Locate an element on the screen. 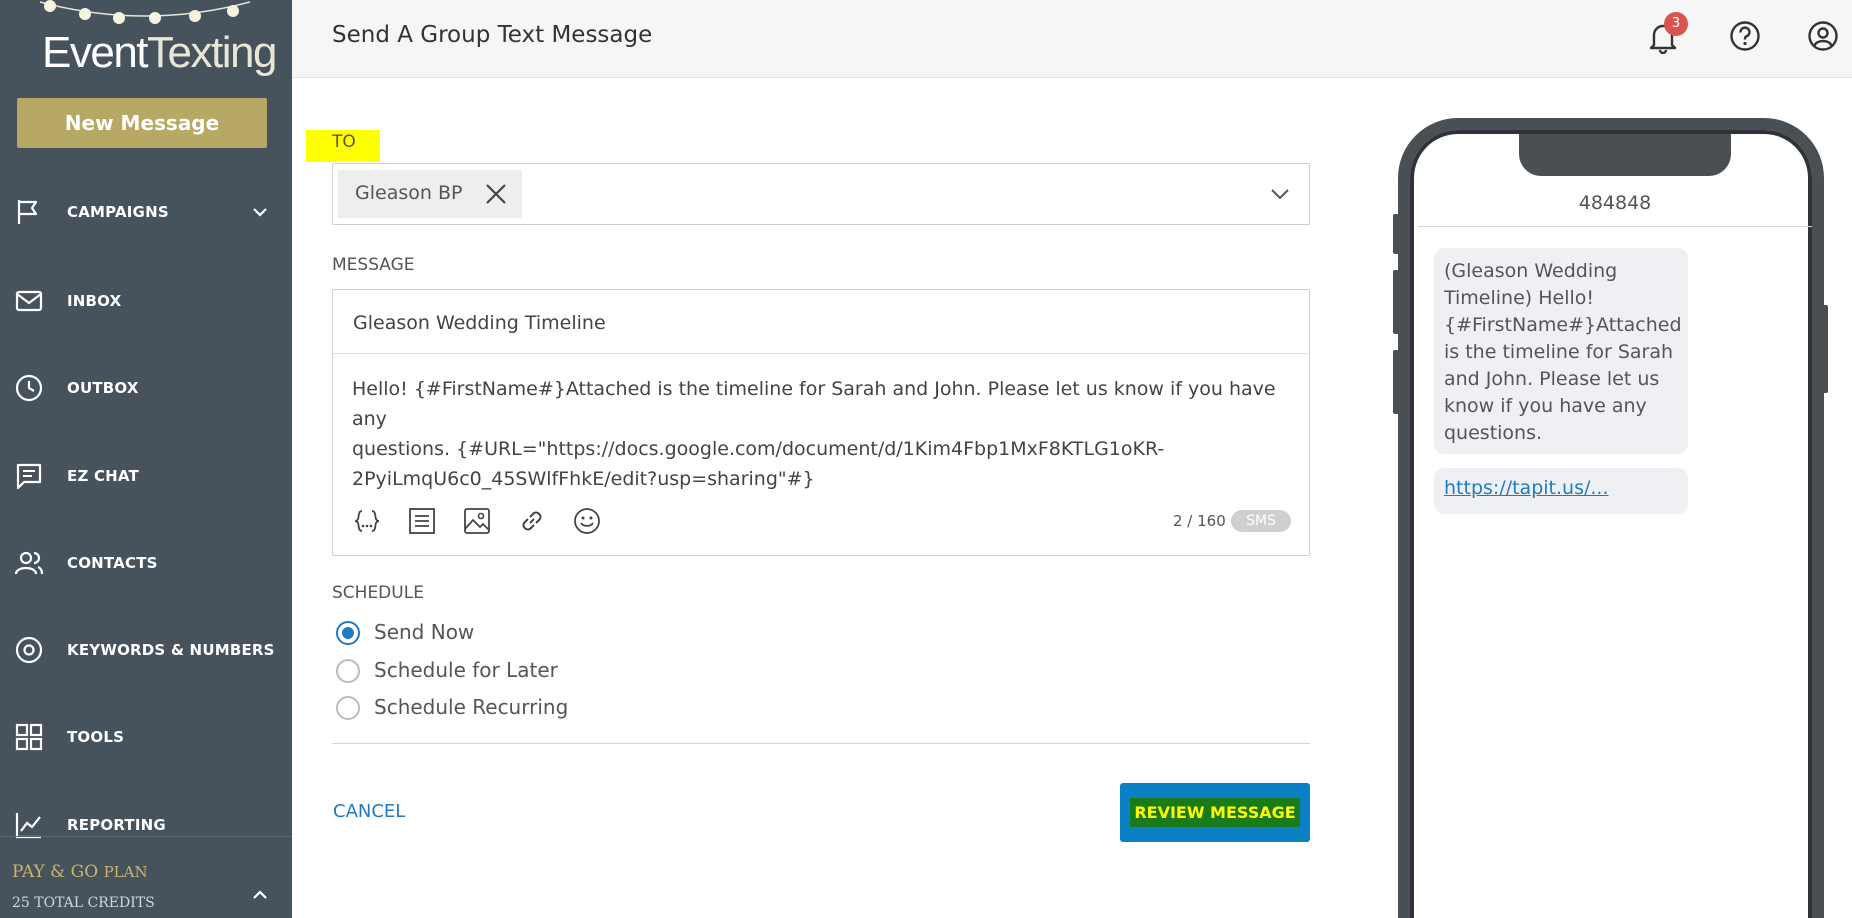 The width and height of the screenshot is (1852, 918). sidebar-item-contacts: CONTACTS is located at coordinates (146, 563).